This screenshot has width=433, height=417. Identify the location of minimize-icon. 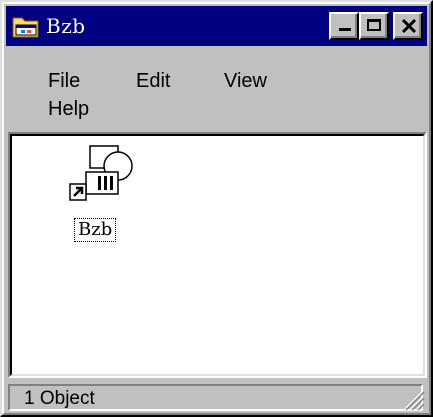
(345, 29).